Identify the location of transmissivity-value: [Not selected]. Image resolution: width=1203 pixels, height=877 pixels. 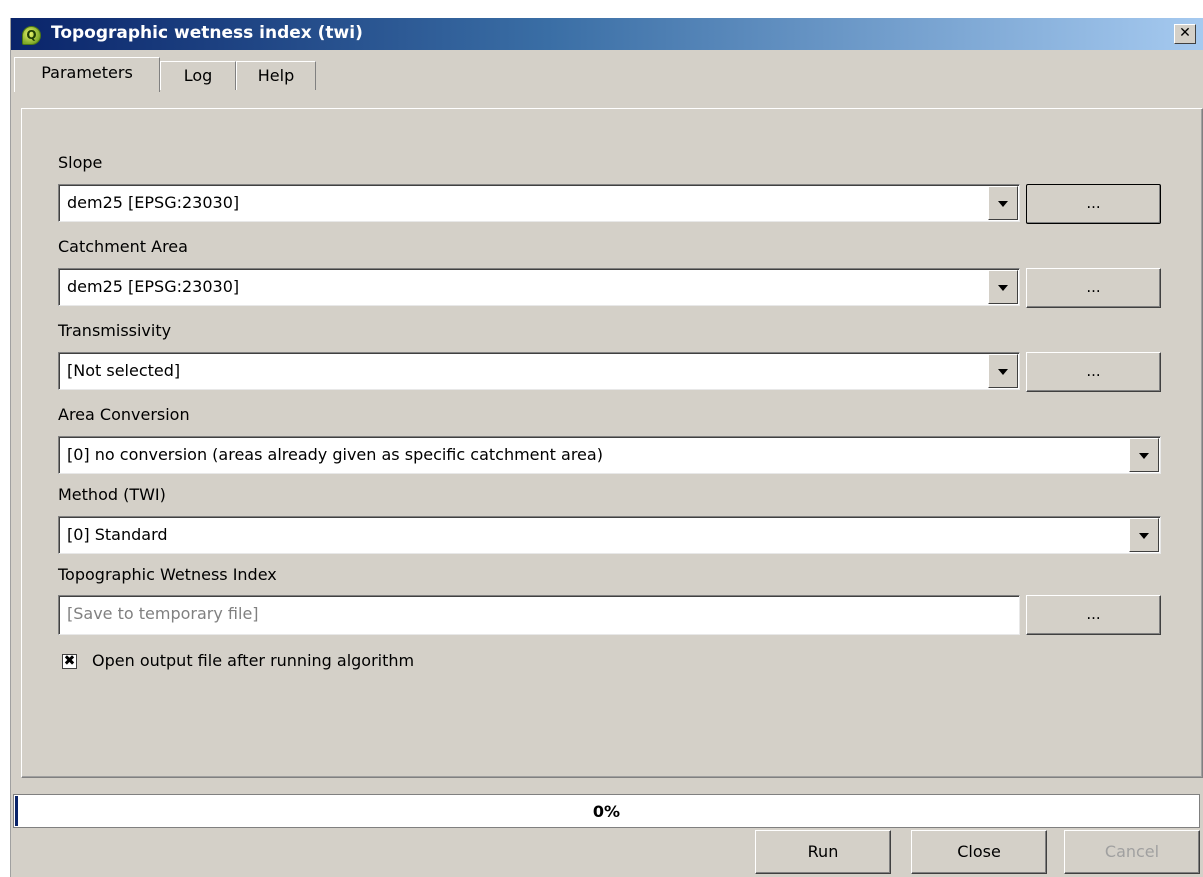
(124, 370).